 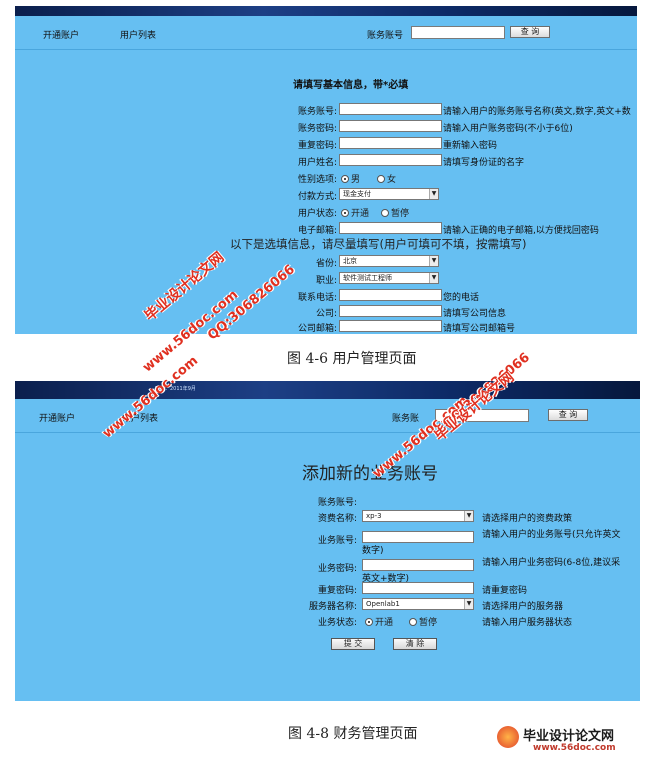 I want to click on page-title: 添加新的业务账号, so click(x=370, y=474).